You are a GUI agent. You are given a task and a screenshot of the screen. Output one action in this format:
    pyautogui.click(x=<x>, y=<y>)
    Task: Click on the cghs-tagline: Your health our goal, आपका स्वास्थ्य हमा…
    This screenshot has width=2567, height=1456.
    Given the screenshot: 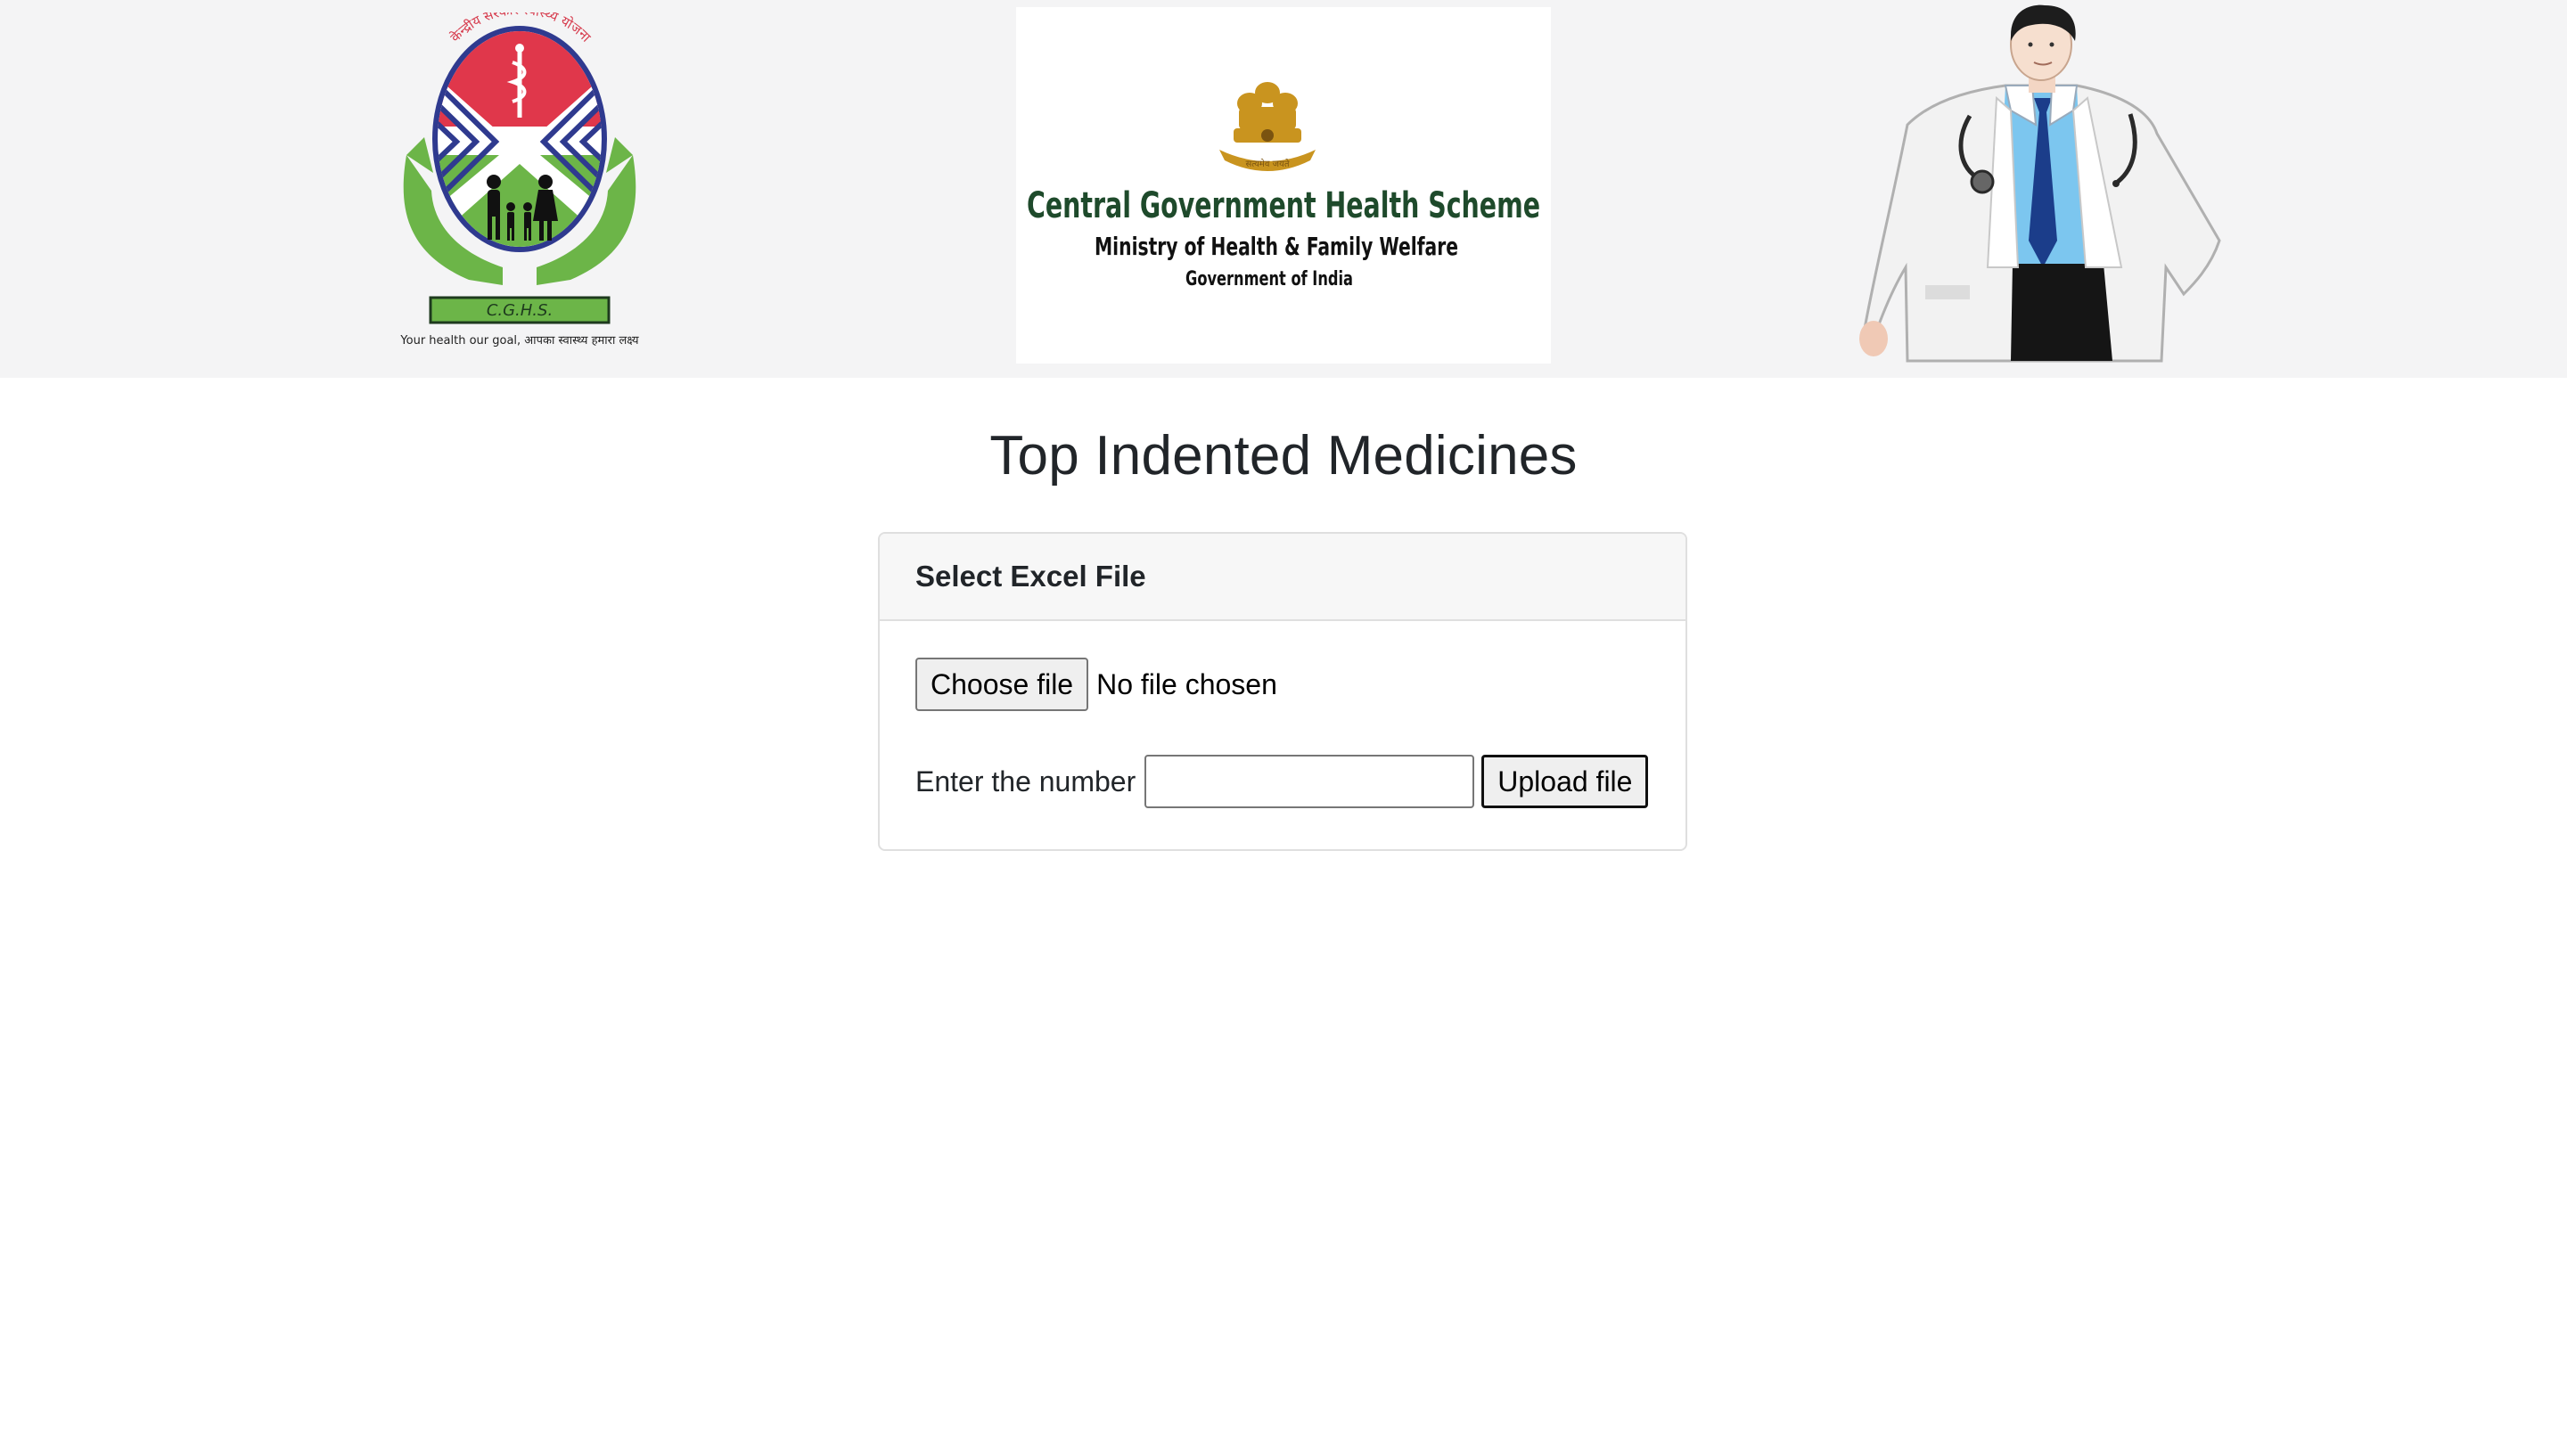 What is the action you would take?
    pyautogui.click(x=519, y=341)
    